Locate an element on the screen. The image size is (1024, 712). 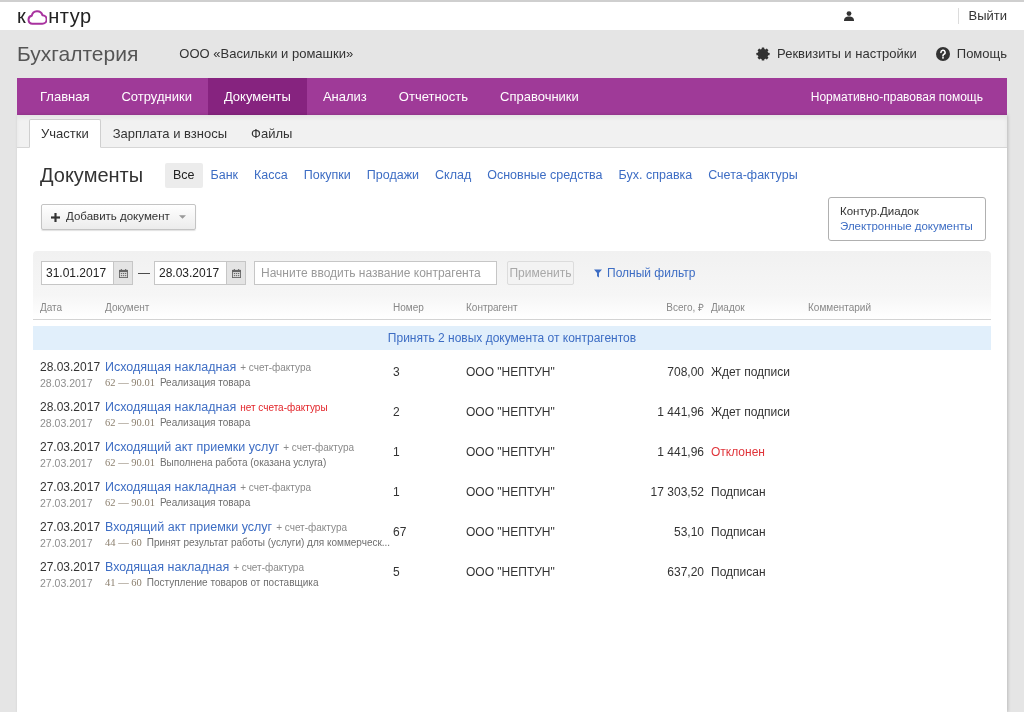
filter-tab: Счета-фактуры is located at coordinates (753, 175).